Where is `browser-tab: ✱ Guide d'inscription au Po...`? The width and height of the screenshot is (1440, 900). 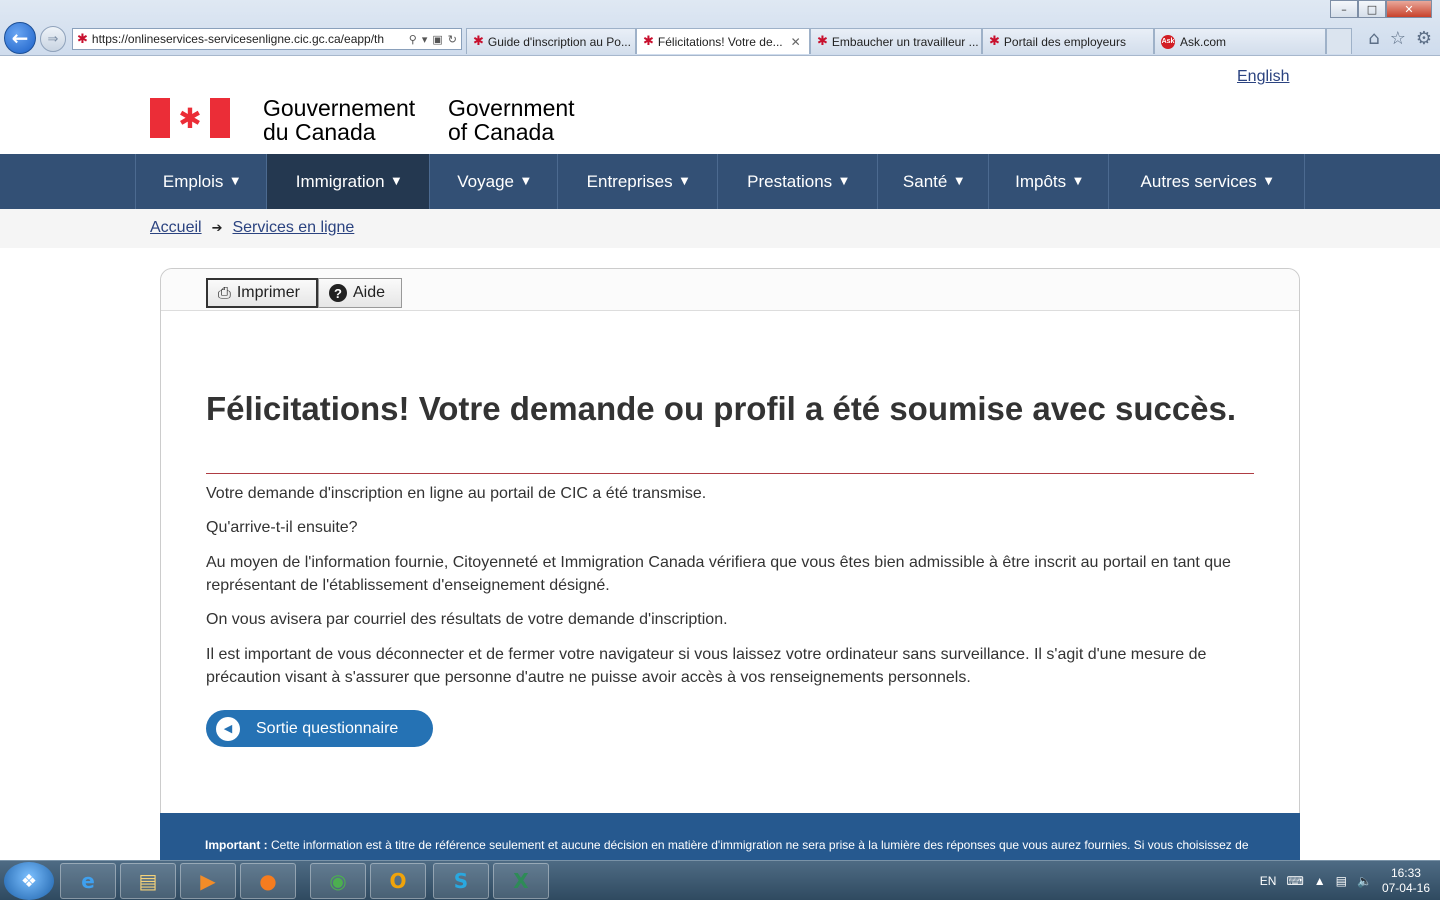
browser-tab: ✱ Guide d'inscription au Po... is located at coordinates (551, 41).